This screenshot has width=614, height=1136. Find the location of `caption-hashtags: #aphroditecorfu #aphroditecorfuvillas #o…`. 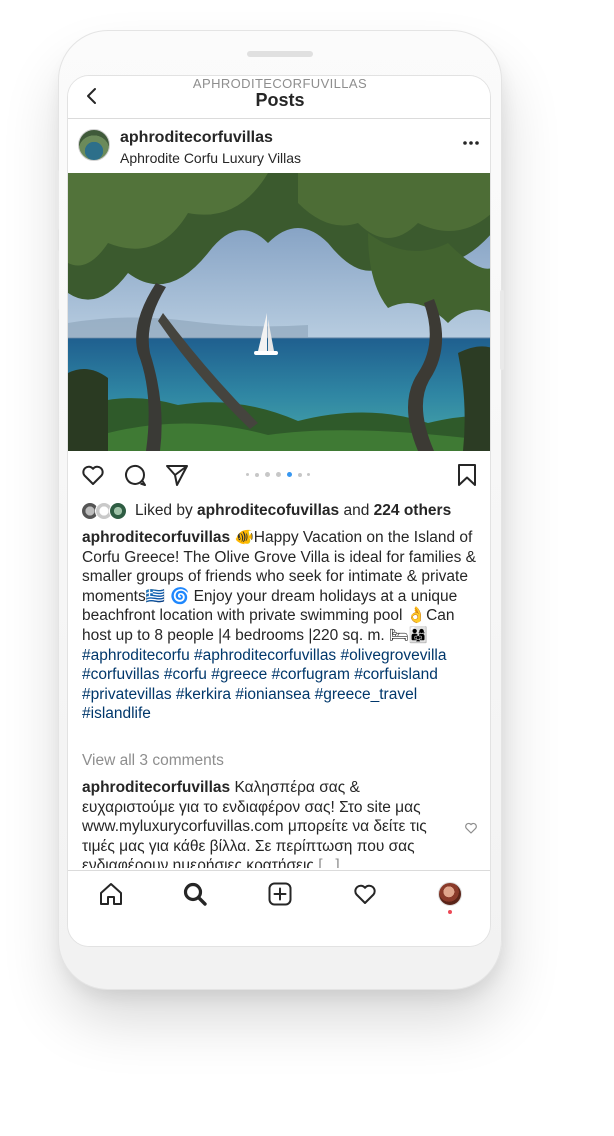

caption-hashtags: #aphroditecorfu #aphroditecorfuvillas #o… is located at coordinates (264, 685).